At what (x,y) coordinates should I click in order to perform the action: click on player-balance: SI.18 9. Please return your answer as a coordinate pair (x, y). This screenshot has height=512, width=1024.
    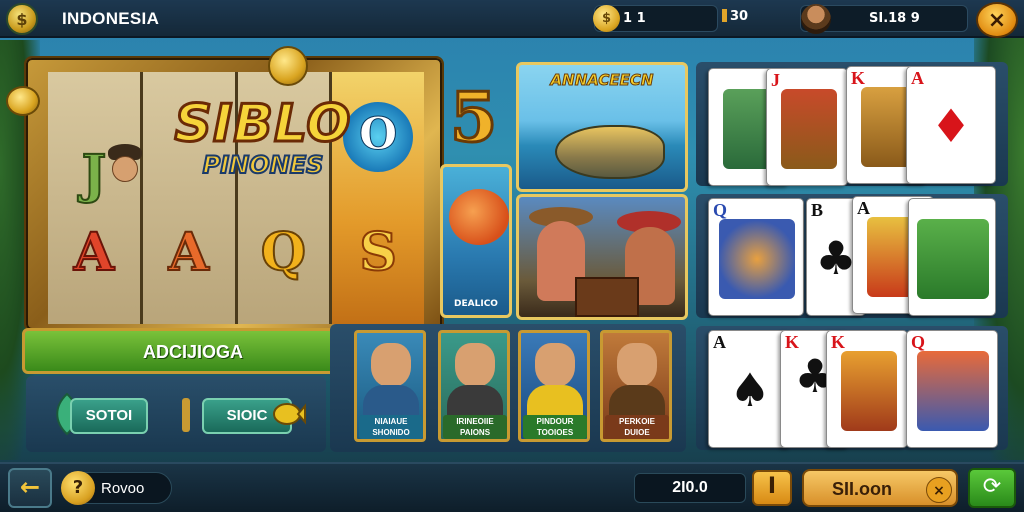
    Looking at the image, I should click on (884, 19).